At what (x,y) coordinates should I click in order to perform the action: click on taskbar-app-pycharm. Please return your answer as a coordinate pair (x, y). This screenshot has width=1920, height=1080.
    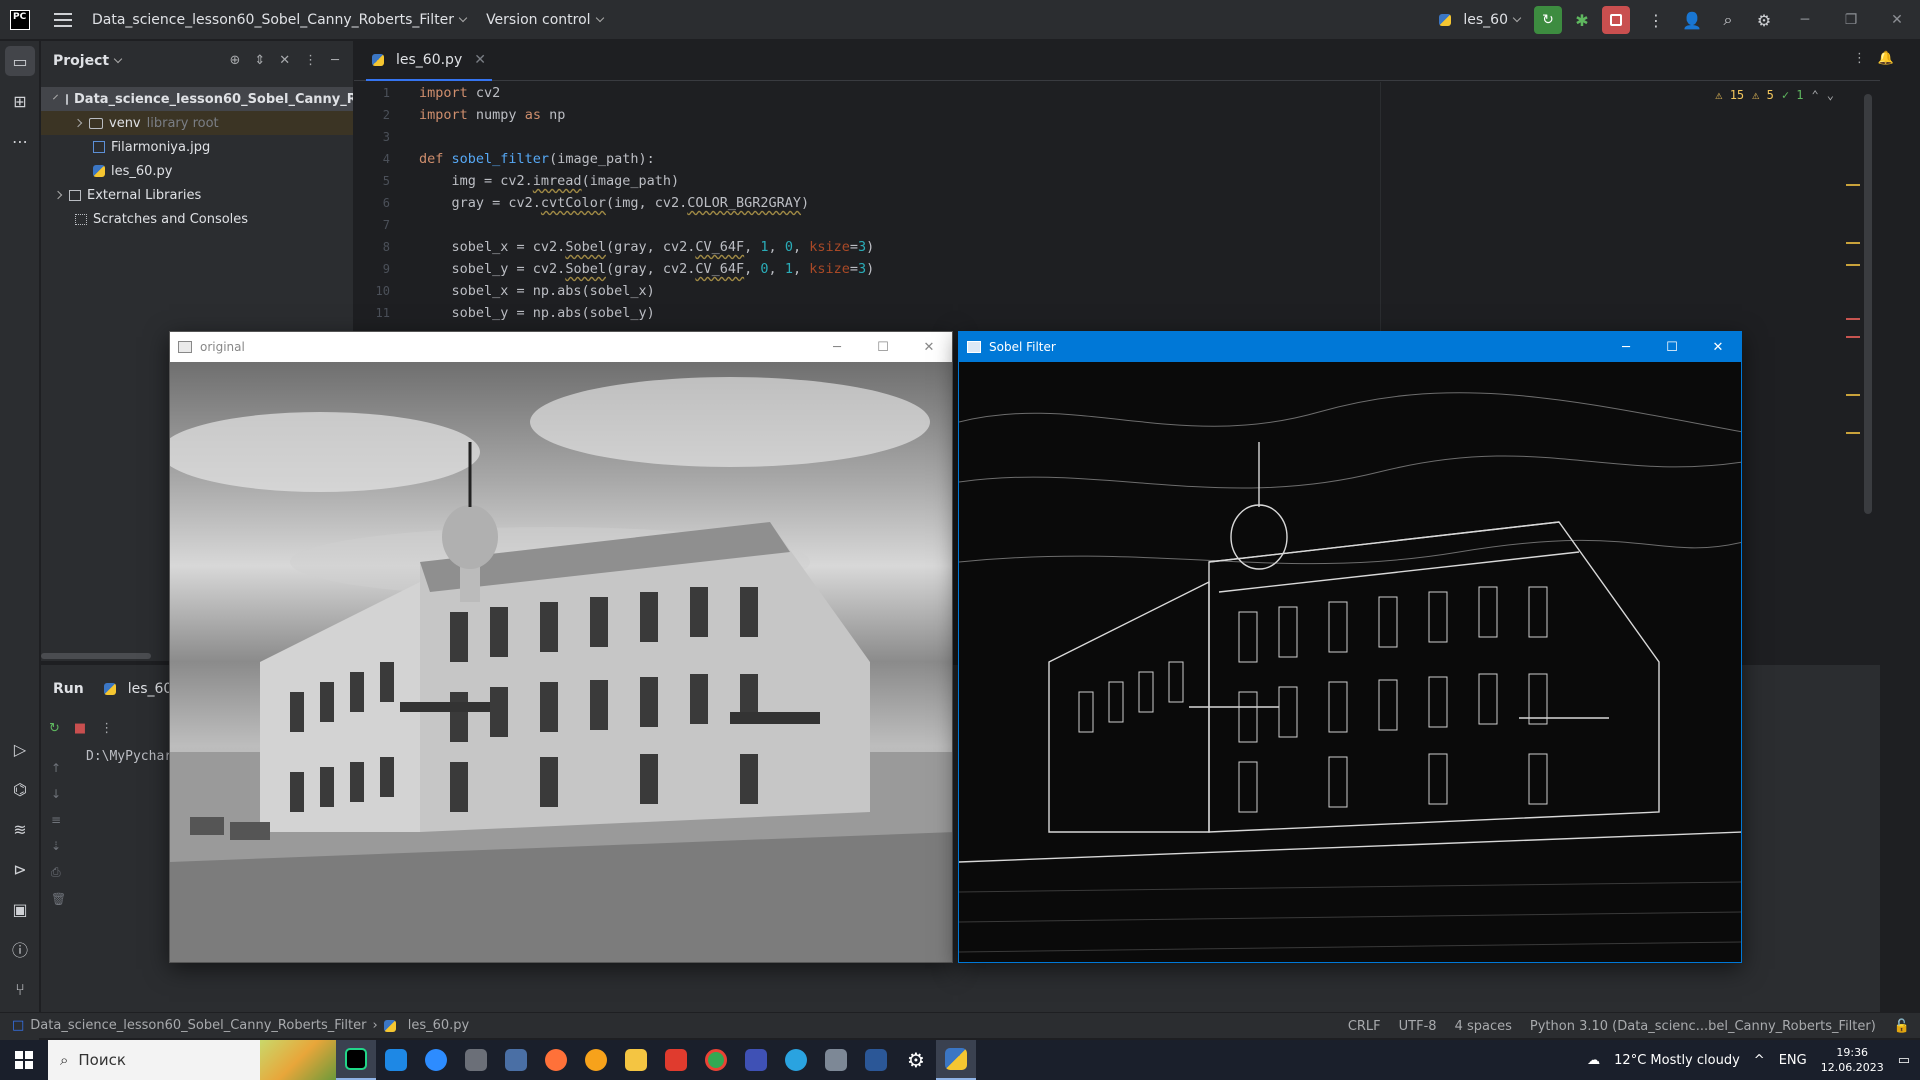
    Looking at the image, I should click on (356, 1060).